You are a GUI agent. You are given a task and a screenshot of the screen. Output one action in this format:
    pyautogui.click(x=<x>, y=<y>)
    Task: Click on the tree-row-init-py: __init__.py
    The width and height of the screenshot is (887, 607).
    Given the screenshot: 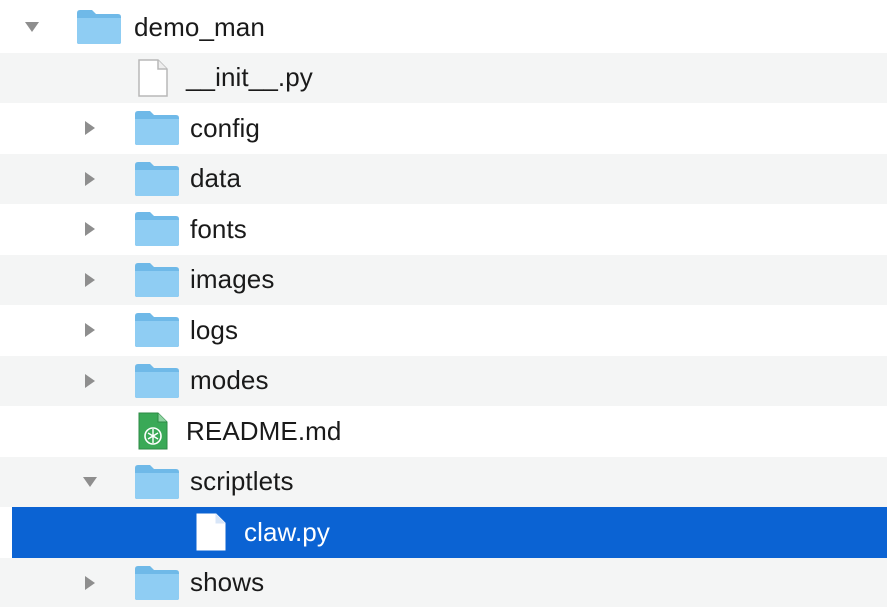 What is the action you would take?
    pyautogui.click(x=443, y=77)
    